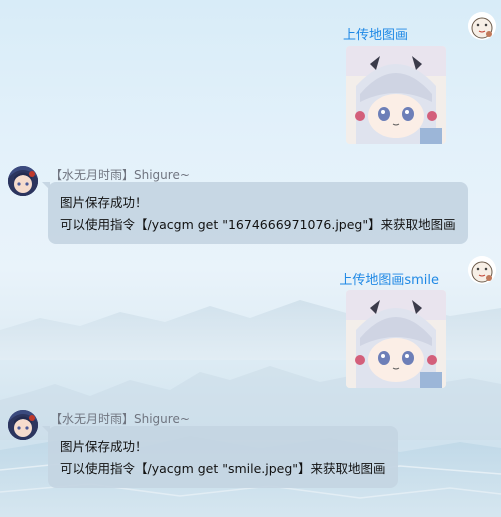 The height and width of the screenshot is (517, 501). What do you see at coordinates (375, 33) in the screenshot?
I see `sender-name: 上传地图画` at bounding box center [375, 33].